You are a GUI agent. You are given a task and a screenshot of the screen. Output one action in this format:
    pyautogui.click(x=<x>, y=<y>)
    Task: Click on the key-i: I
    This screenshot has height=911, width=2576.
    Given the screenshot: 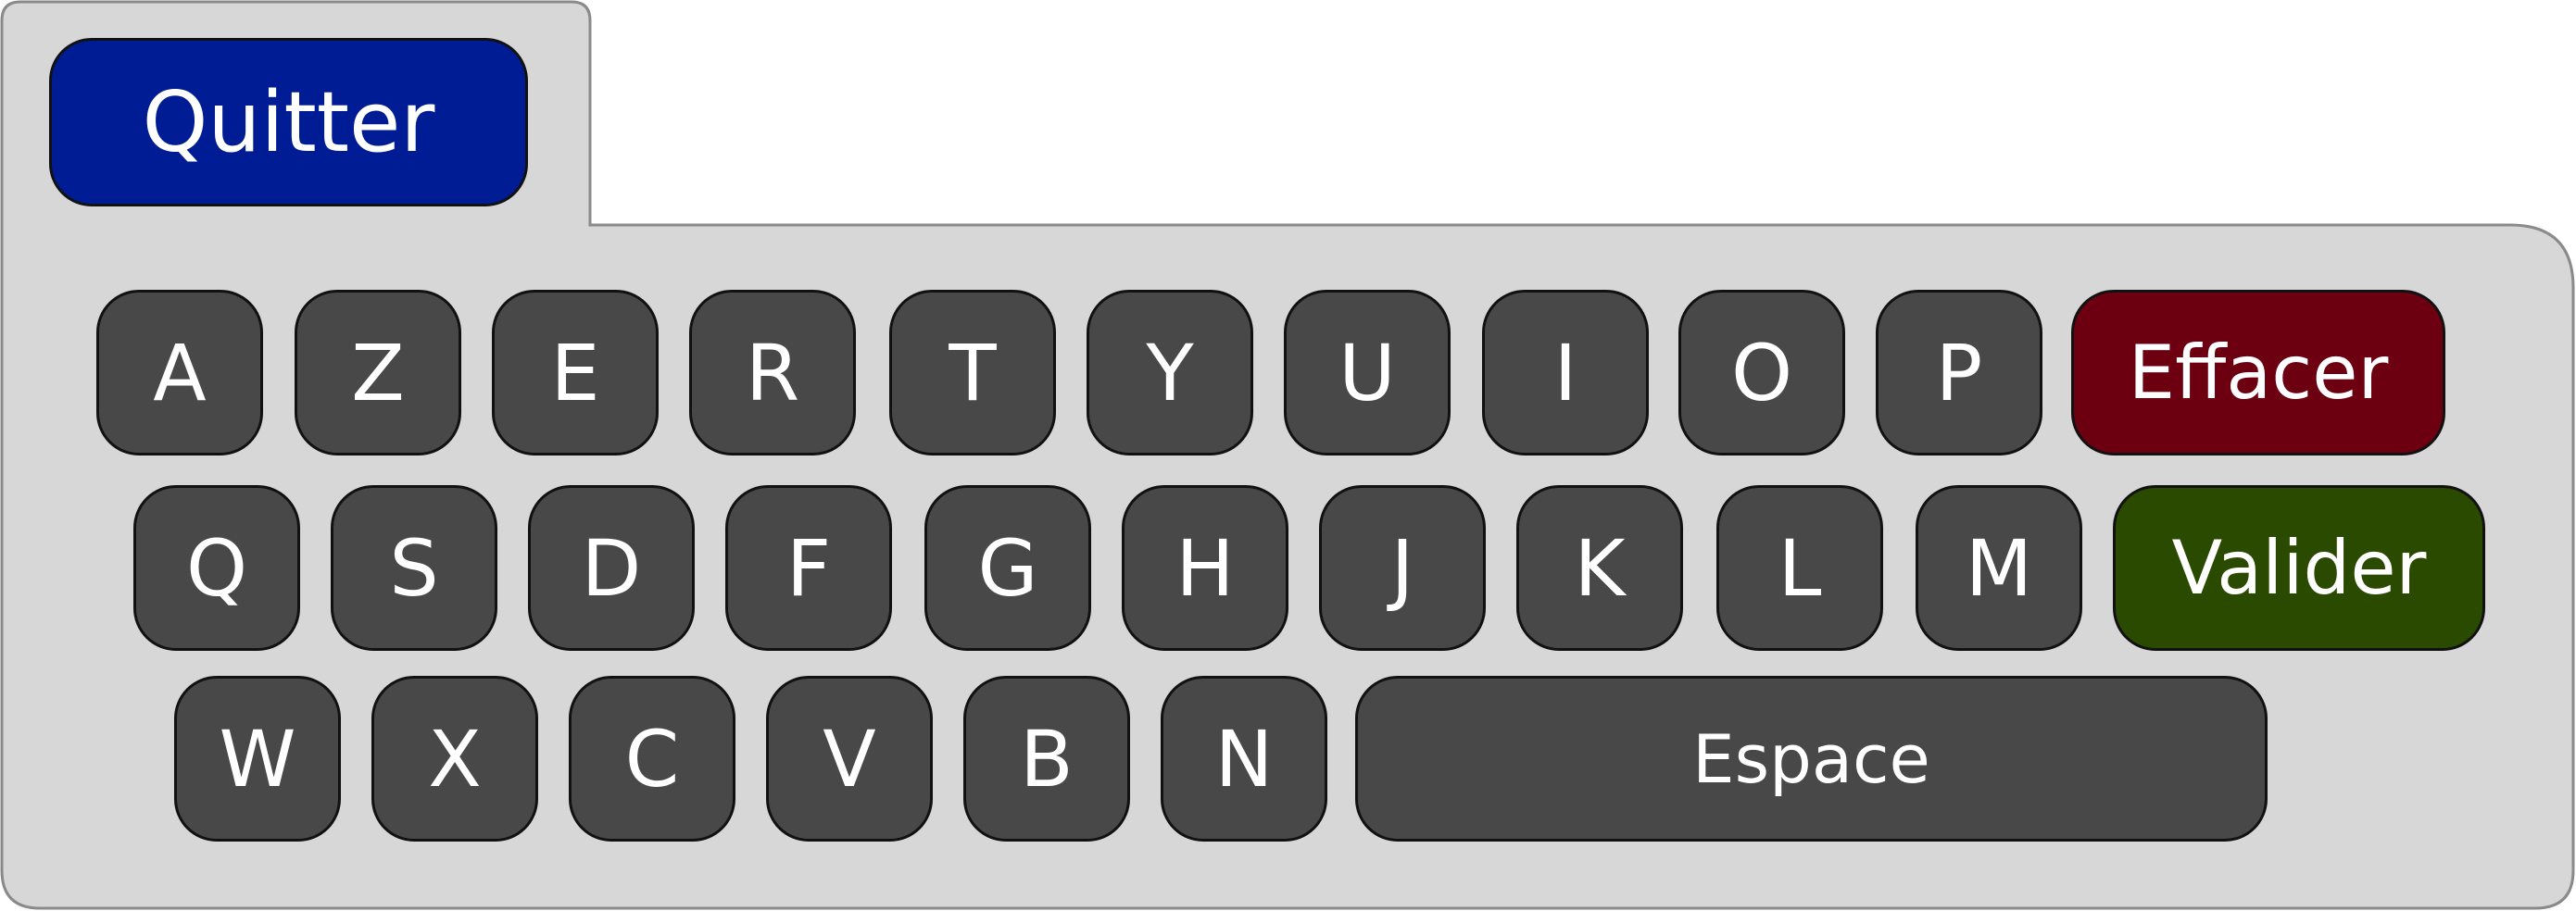 What is the action you would take?
    pyautogui.click(x=1565, y=373)
    